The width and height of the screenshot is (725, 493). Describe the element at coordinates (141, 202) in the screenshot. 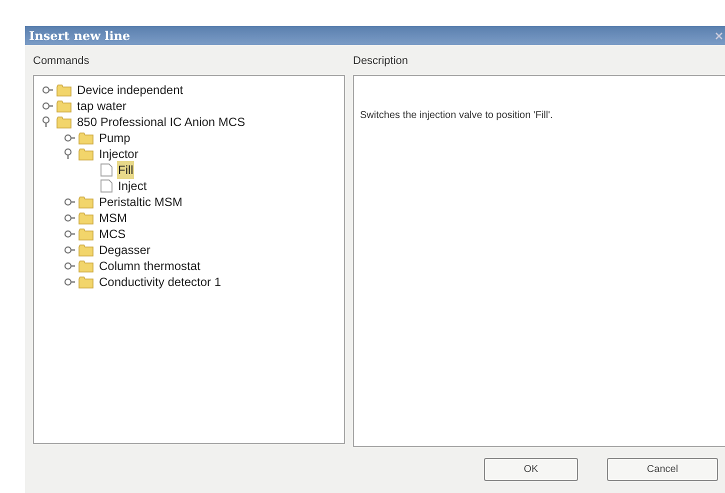

I see `tree-item: Peristaltic MSM` at that location.